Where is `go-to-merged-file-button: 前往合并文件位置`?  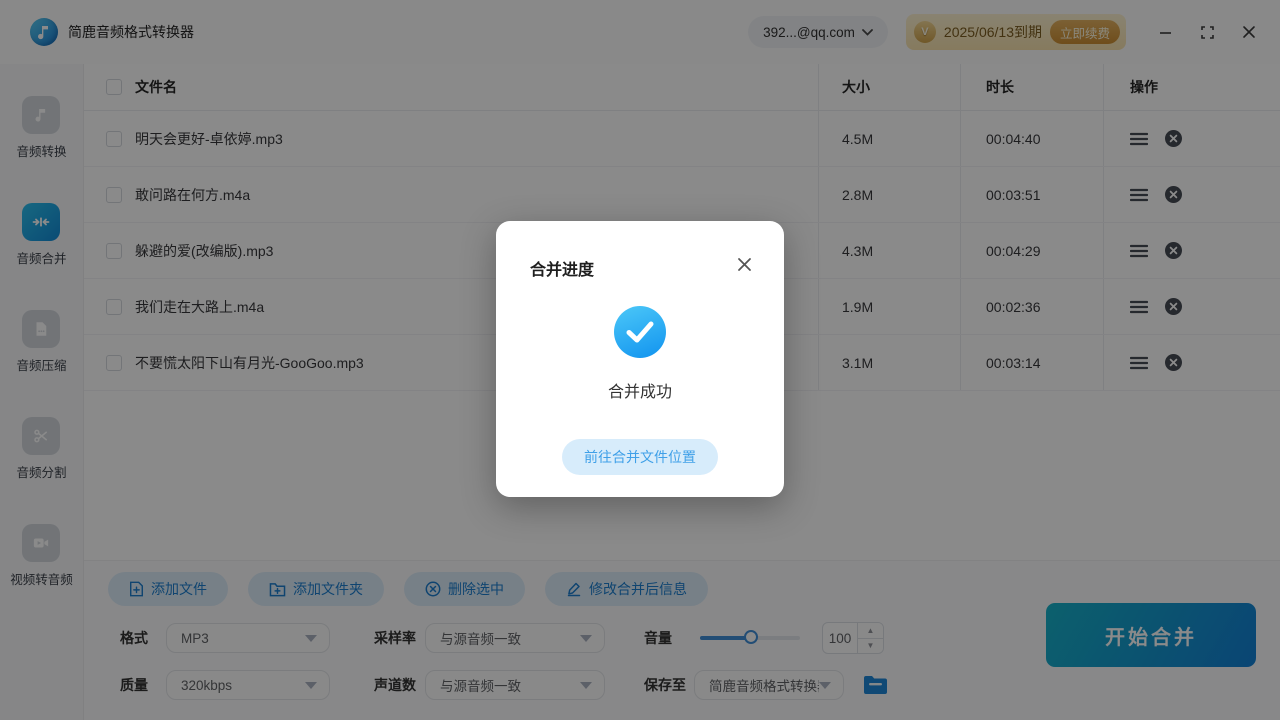
go-to-merged-file-button: 前往合并文件位置 is located at coordinates (640, 457).